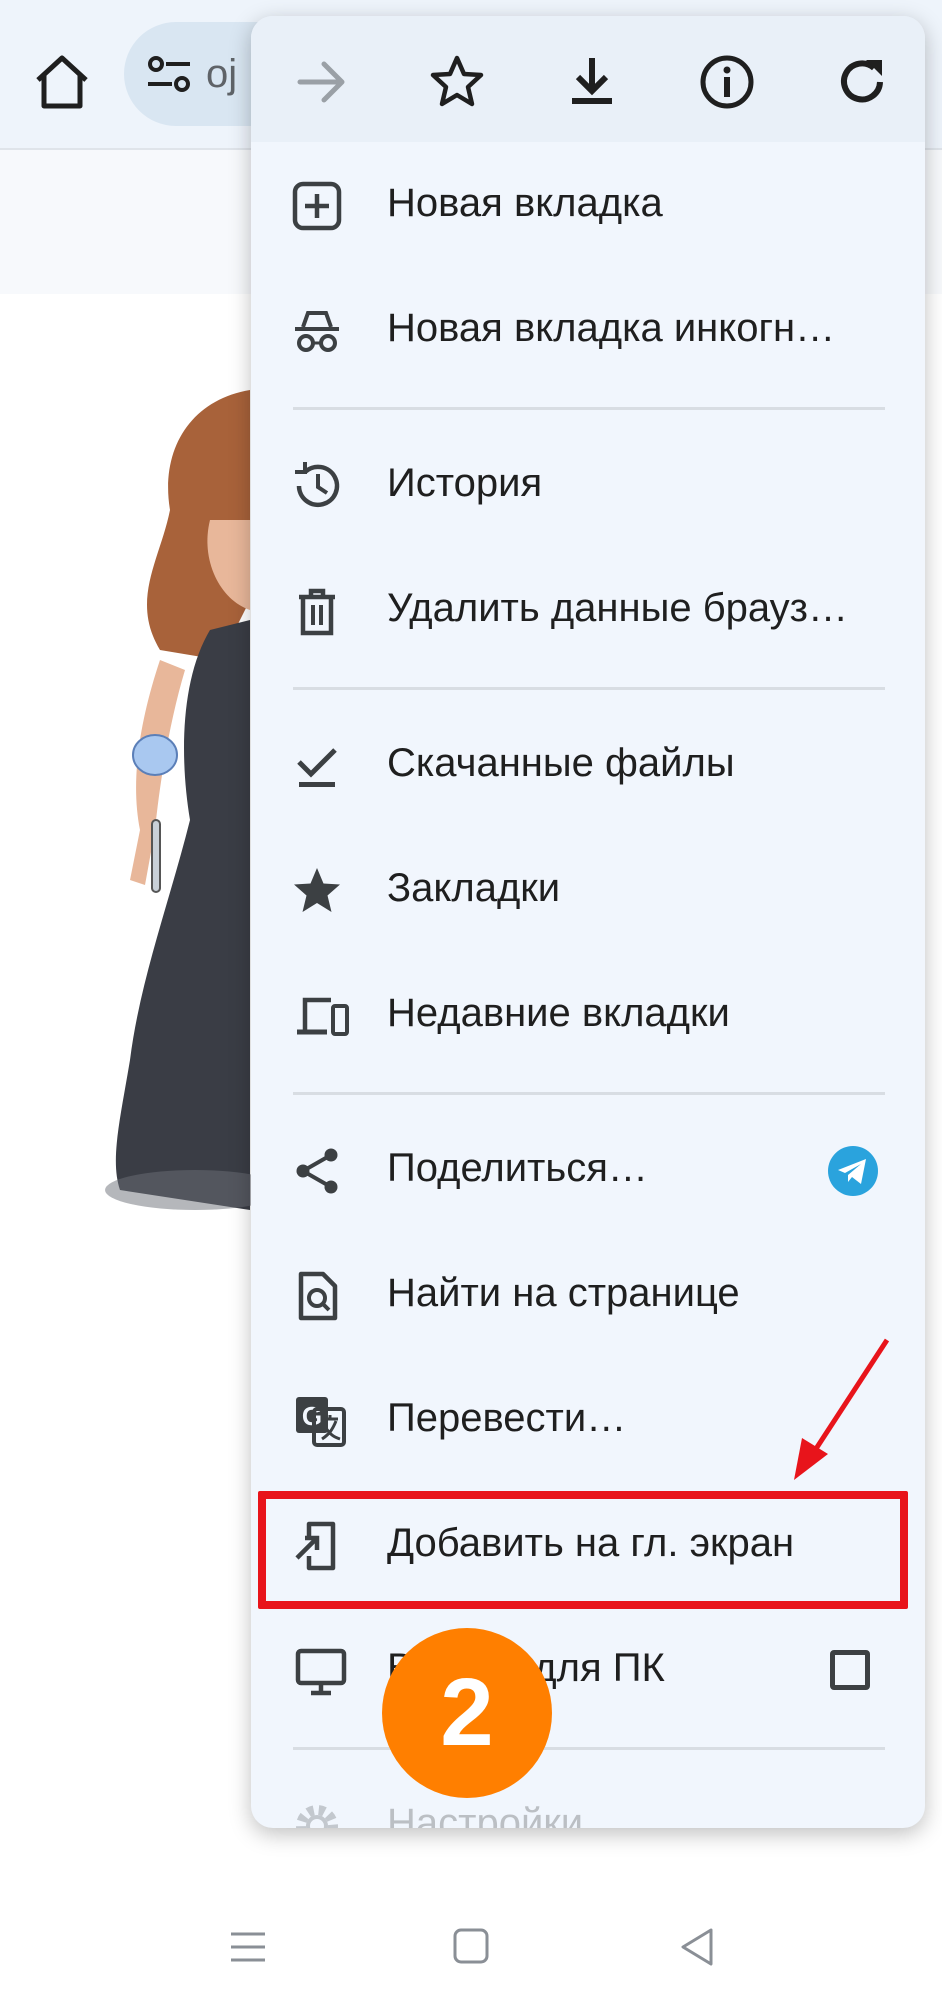  What do you see at coordinates (62, 82) in the screenshot?
I see `home-icon` at bounding box center [62, 82].